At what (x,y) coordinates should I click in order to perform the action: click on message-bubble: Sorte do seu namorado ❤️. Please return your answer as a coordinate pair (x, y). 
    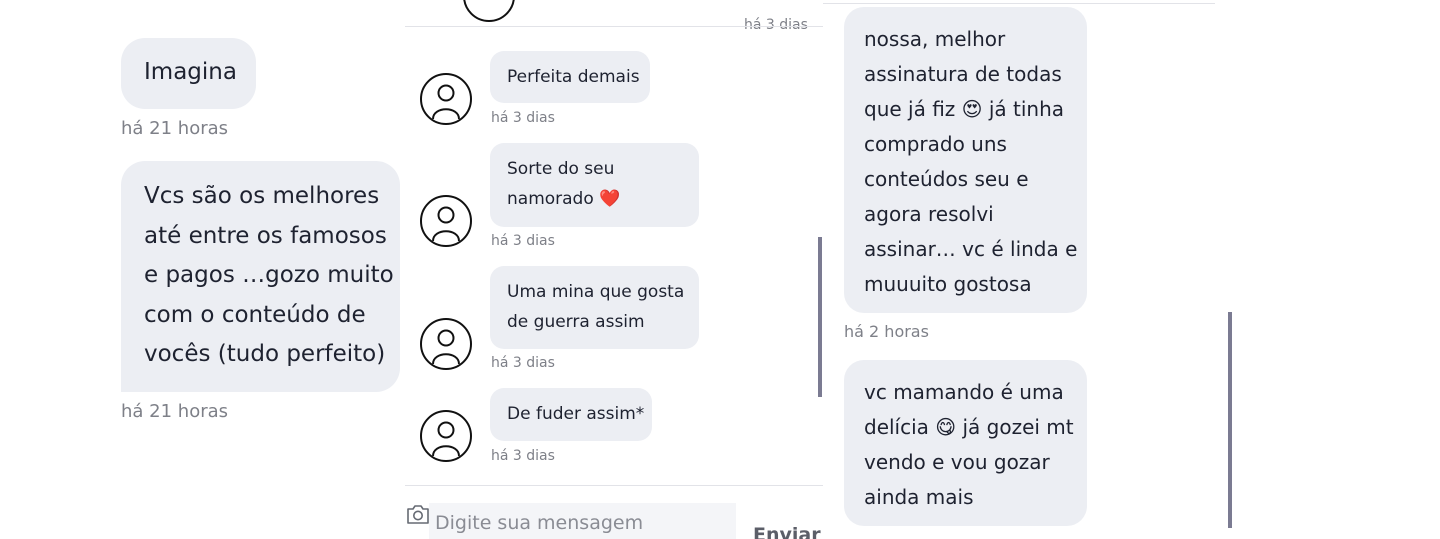
    Looking at the image, I should click on (594, 185).